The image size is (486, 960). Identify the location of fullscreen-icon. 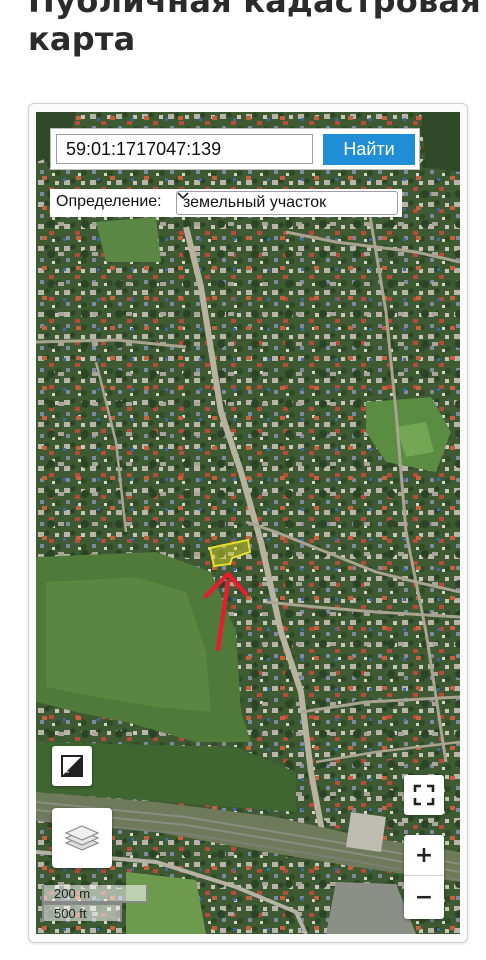
(424, 795).